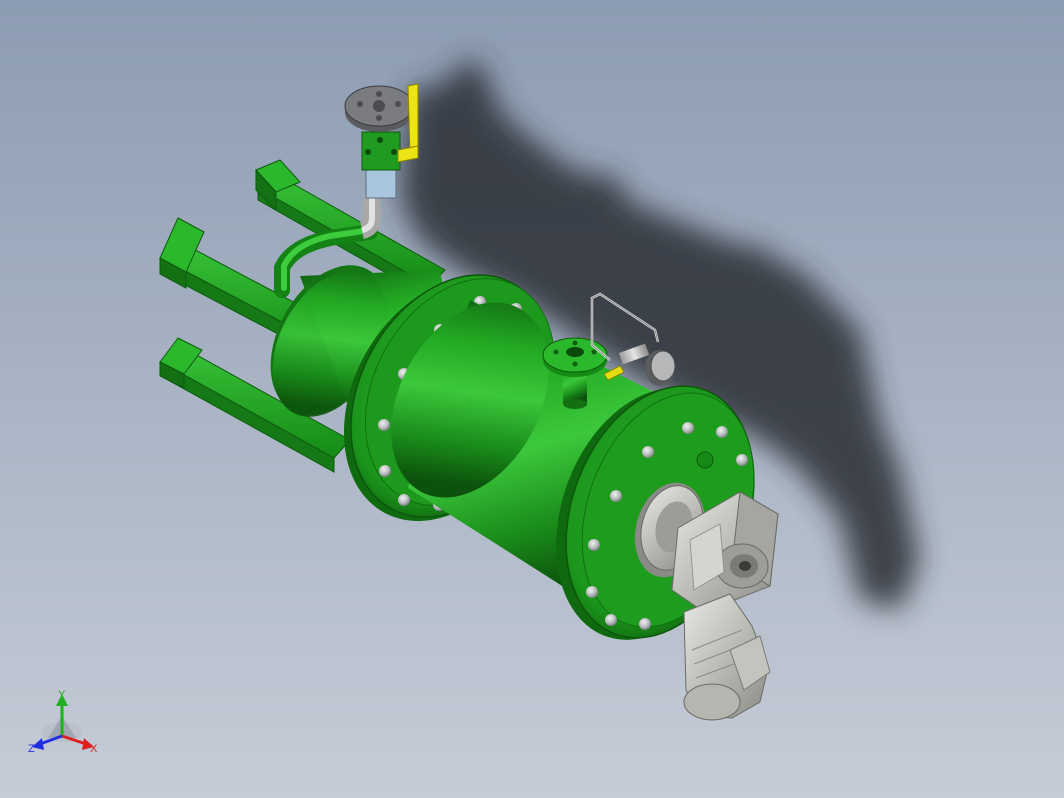  I want to click on valve-body, so click(381, 165).